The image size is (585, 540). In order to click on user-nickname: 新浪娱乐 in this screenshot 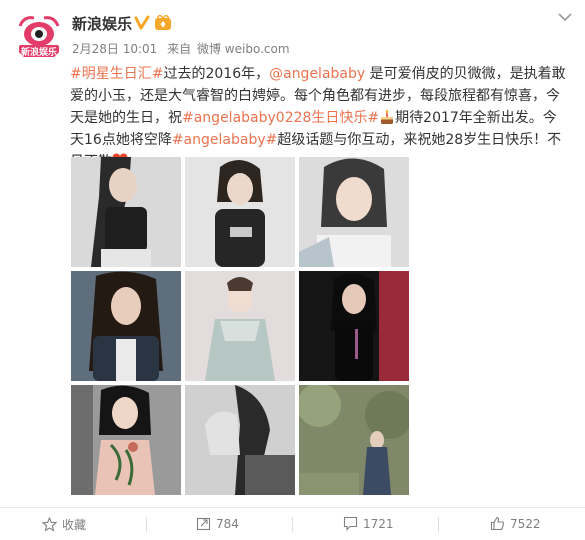, I will do `click(102, 23)`.